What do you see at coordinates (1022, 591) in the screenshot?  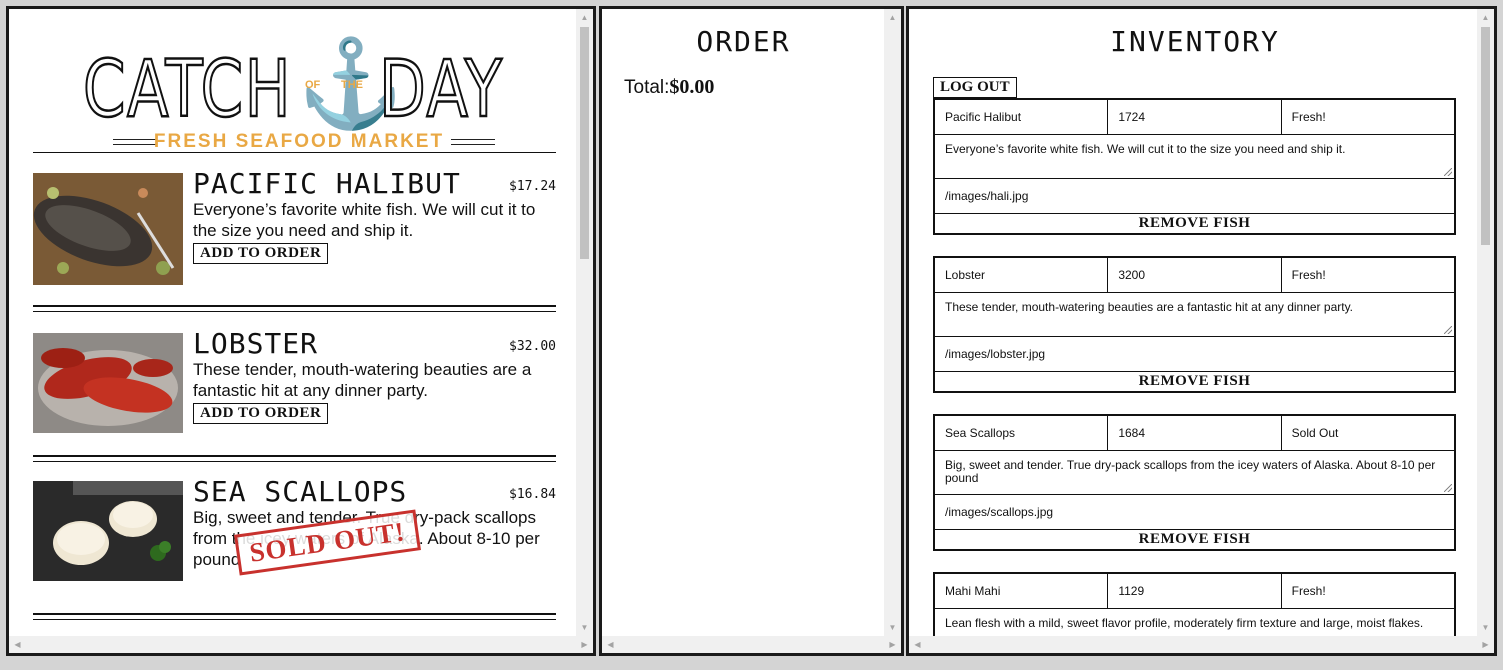 I see `fish-name-input: Mahi Mahi` at bounding box center [1022, 591].